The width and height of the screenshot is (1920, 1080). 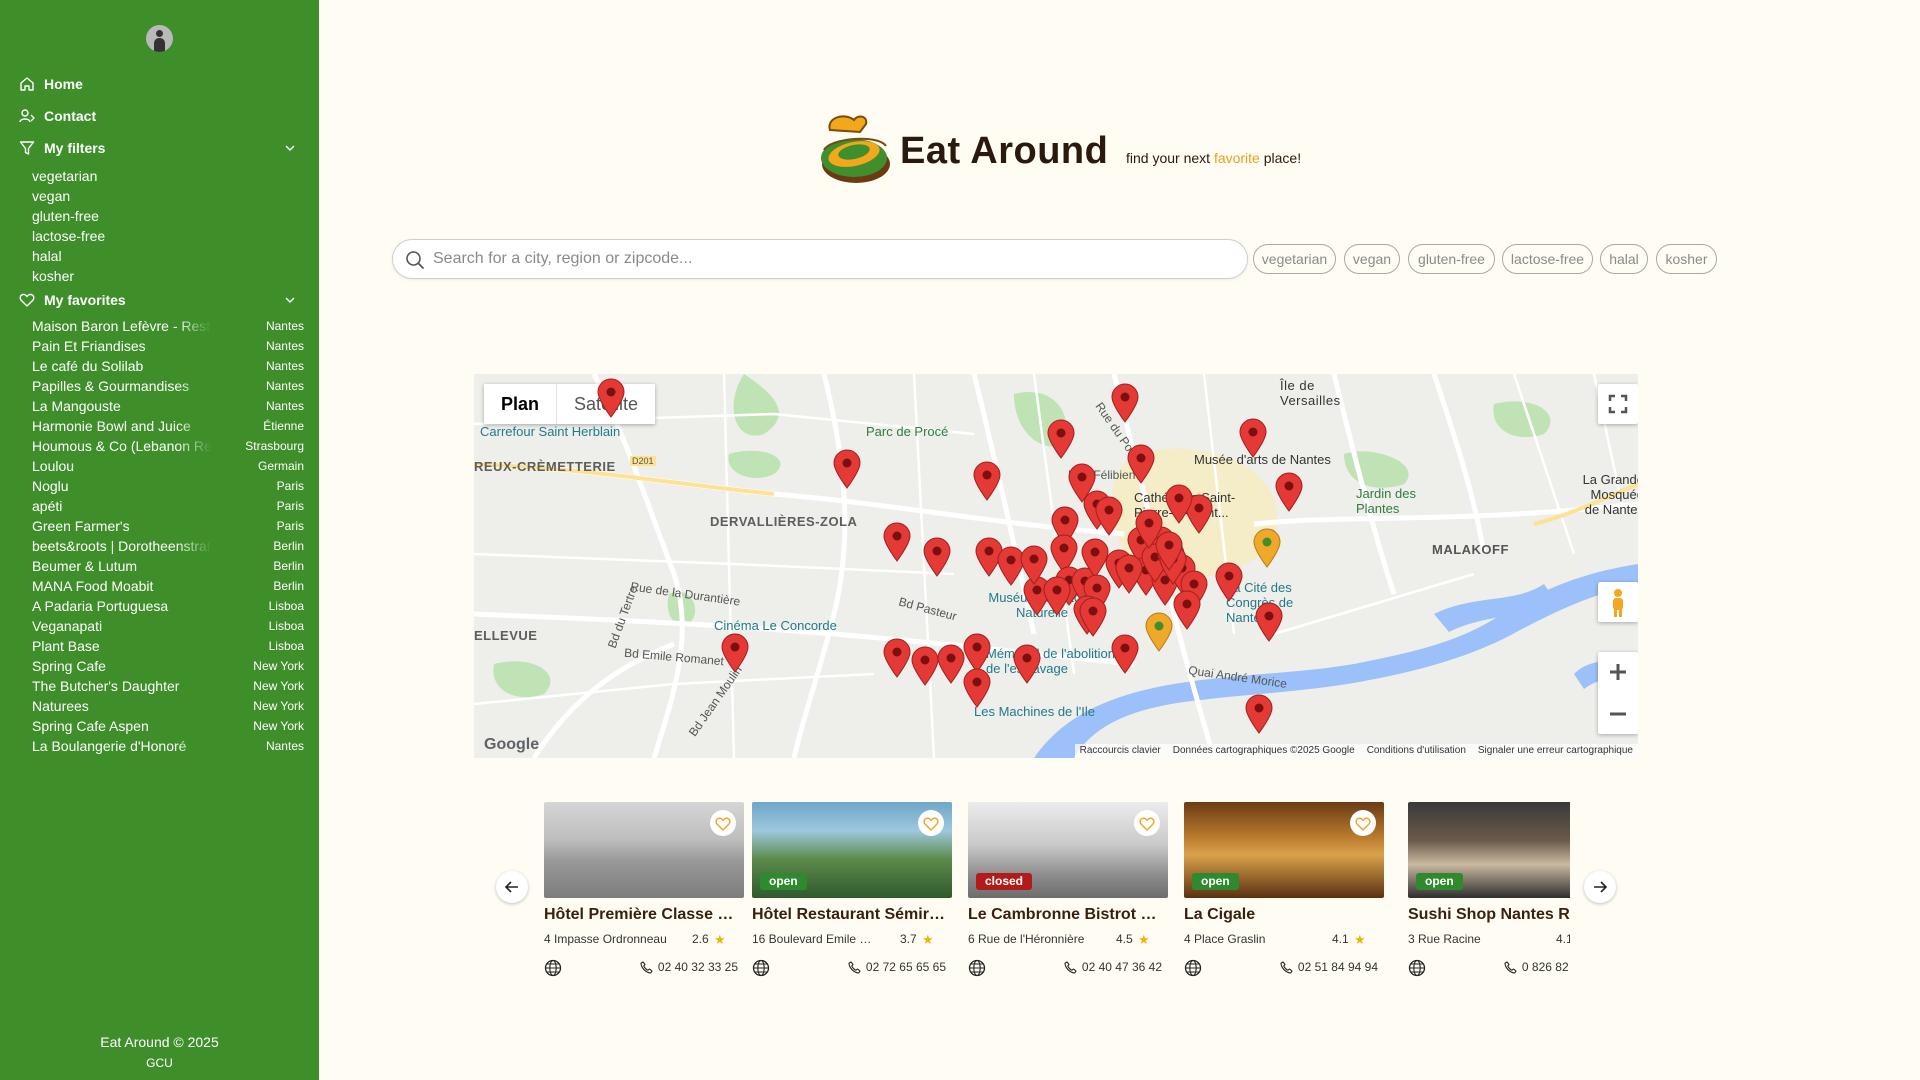 I want to click on map-shortcuts-link: Raccourcis clavier, so click(x=1120, y=751).